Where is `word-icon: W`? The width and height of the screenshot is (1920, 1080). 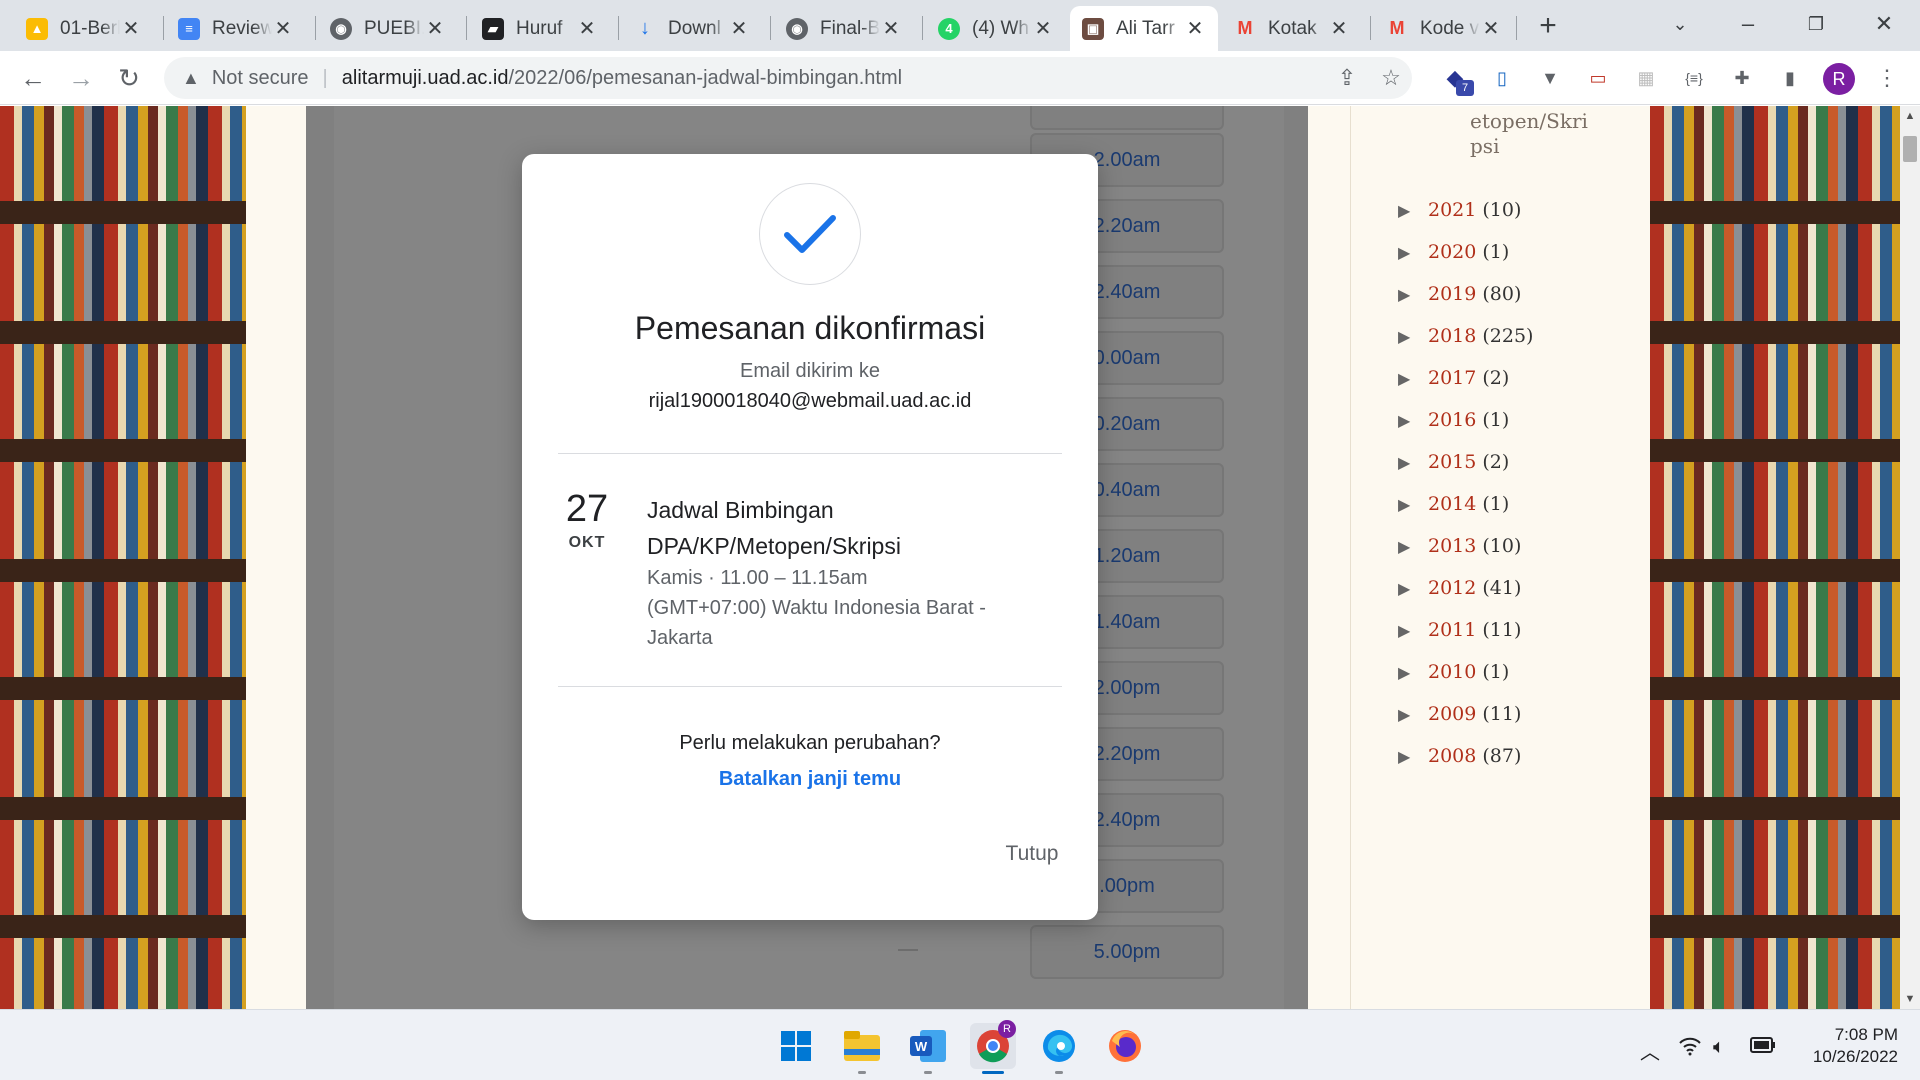 word-icon: W is located at coordinates (928, 1048).